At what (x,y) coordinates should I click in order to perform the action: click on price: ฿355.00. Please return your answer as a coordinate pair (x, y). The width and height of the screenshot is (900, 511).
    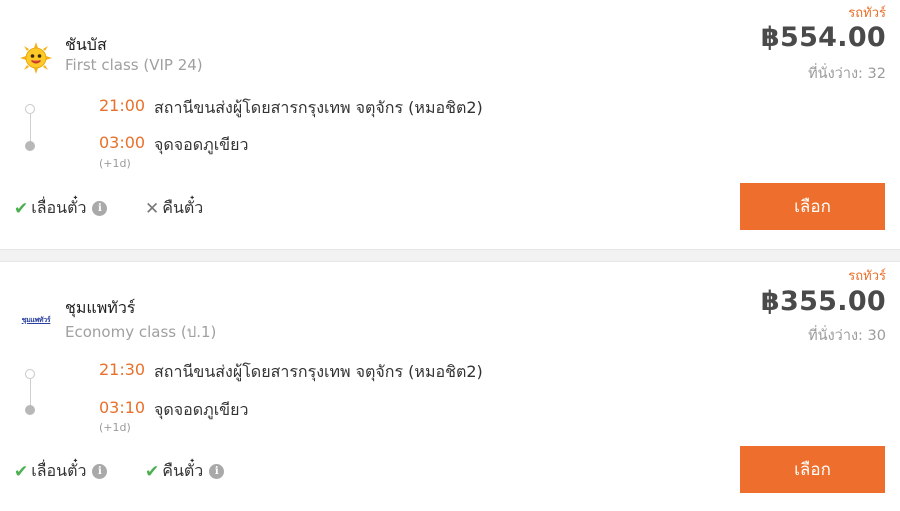
    Looking at the image, I should click on (823, 301).